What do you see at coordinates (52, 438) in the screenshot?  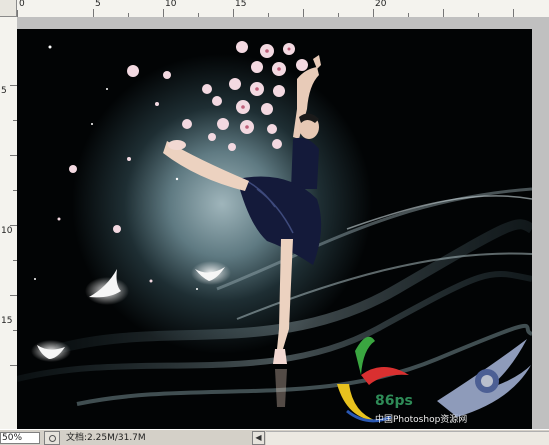 I see `status-menu-icon` at bounding box center [52, 438].